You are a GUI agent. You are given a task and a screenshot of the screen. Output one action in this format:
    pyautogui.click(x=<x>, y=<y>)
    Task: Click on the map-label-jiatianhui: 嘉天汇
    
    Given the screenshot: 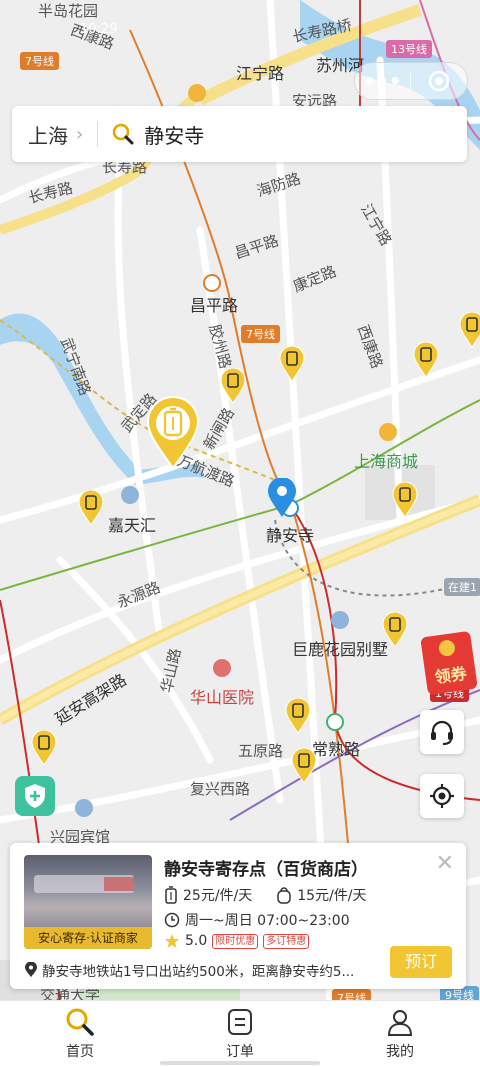 What is the action you would take?
    pyautogui.click(x=132, y=525)
    